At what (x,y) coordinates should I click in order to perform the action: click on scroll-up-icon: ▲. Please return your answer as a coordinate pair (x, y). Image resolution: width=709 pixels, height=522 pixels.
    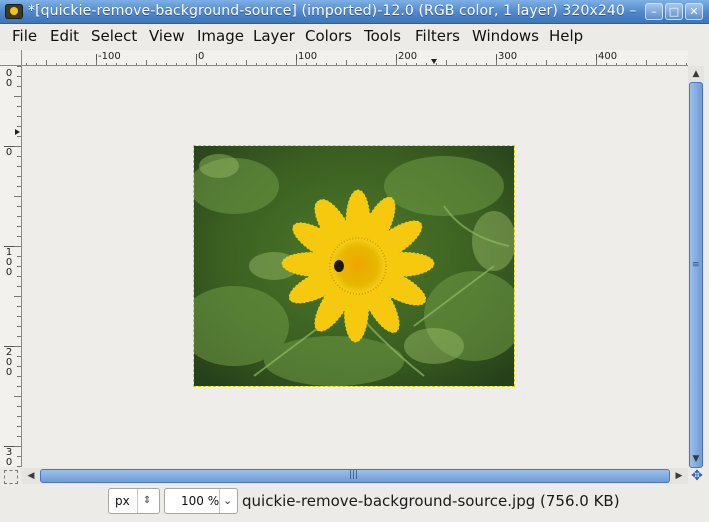
    Looking at the image, I should click on (696, 74).